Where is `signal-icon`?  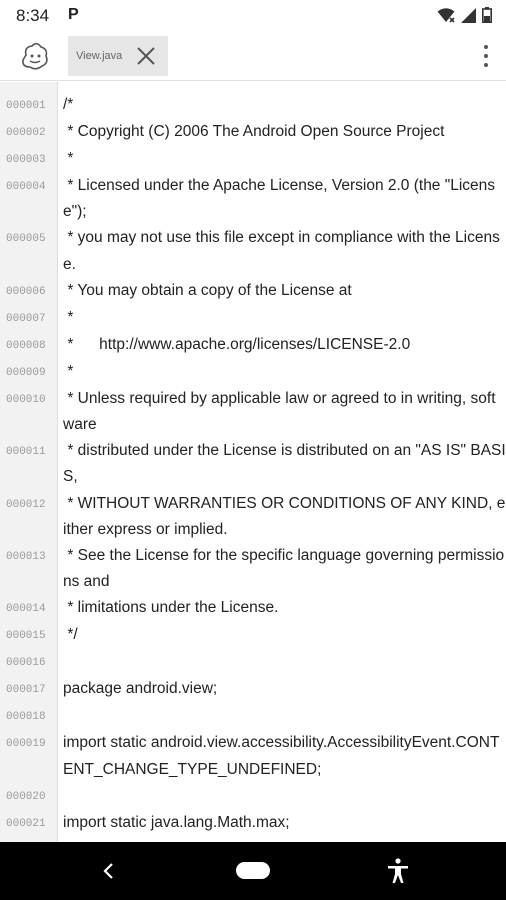 signal-icon is located at coordinates (468, 15).